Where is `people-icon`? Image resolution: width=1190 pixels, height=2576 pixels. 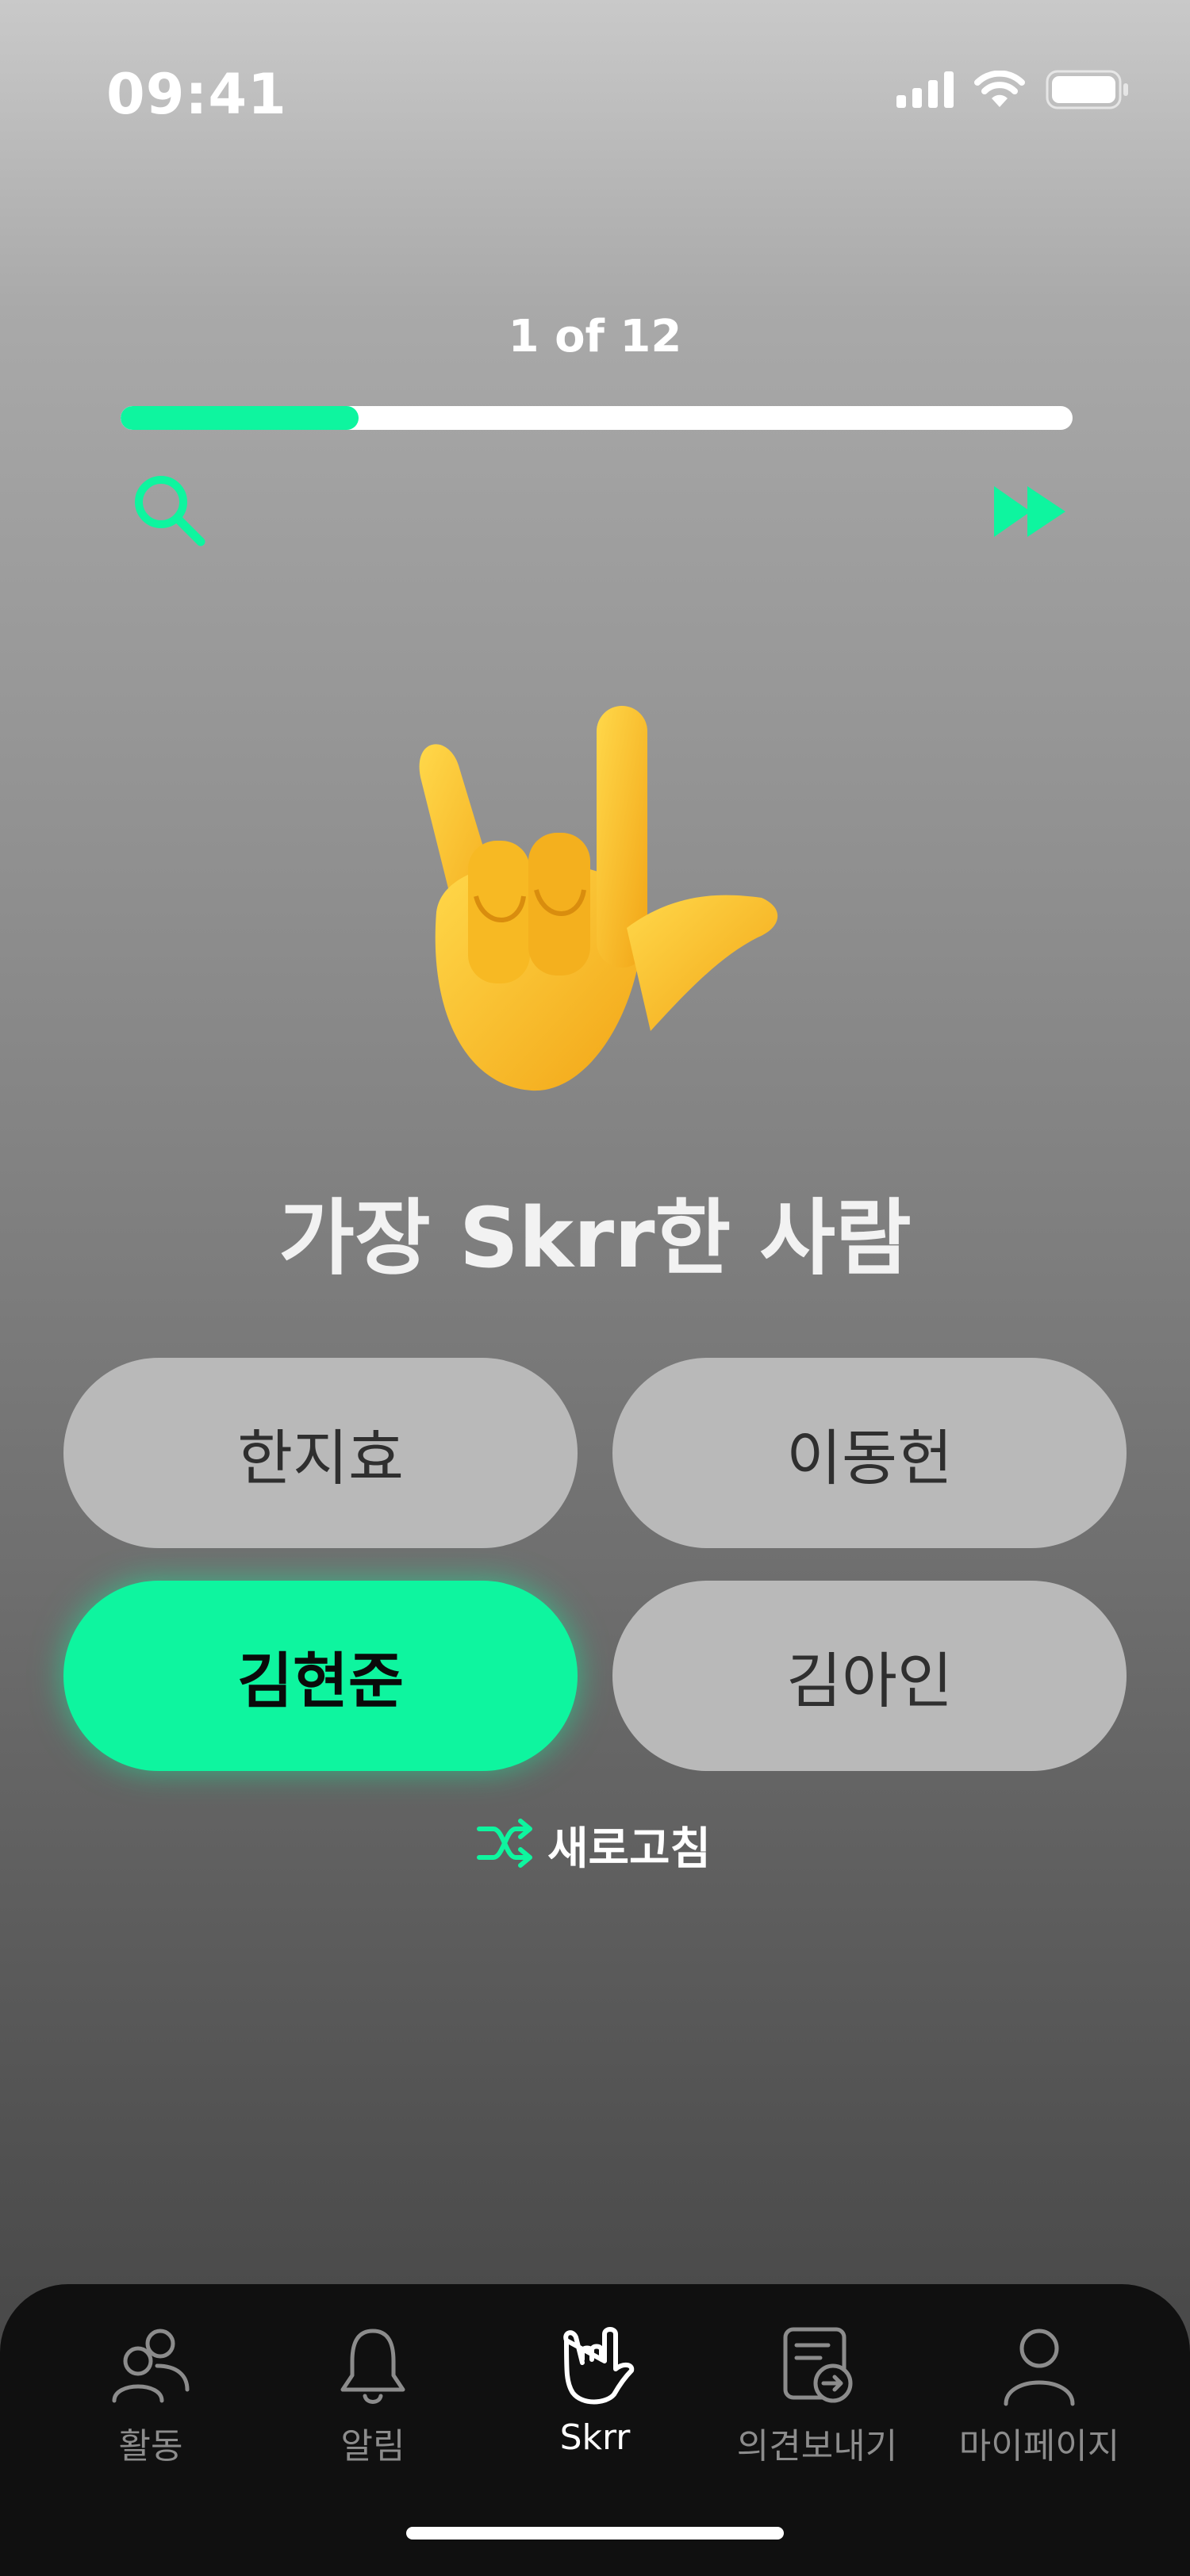 people-icon is located at coordinates (150, 2366).